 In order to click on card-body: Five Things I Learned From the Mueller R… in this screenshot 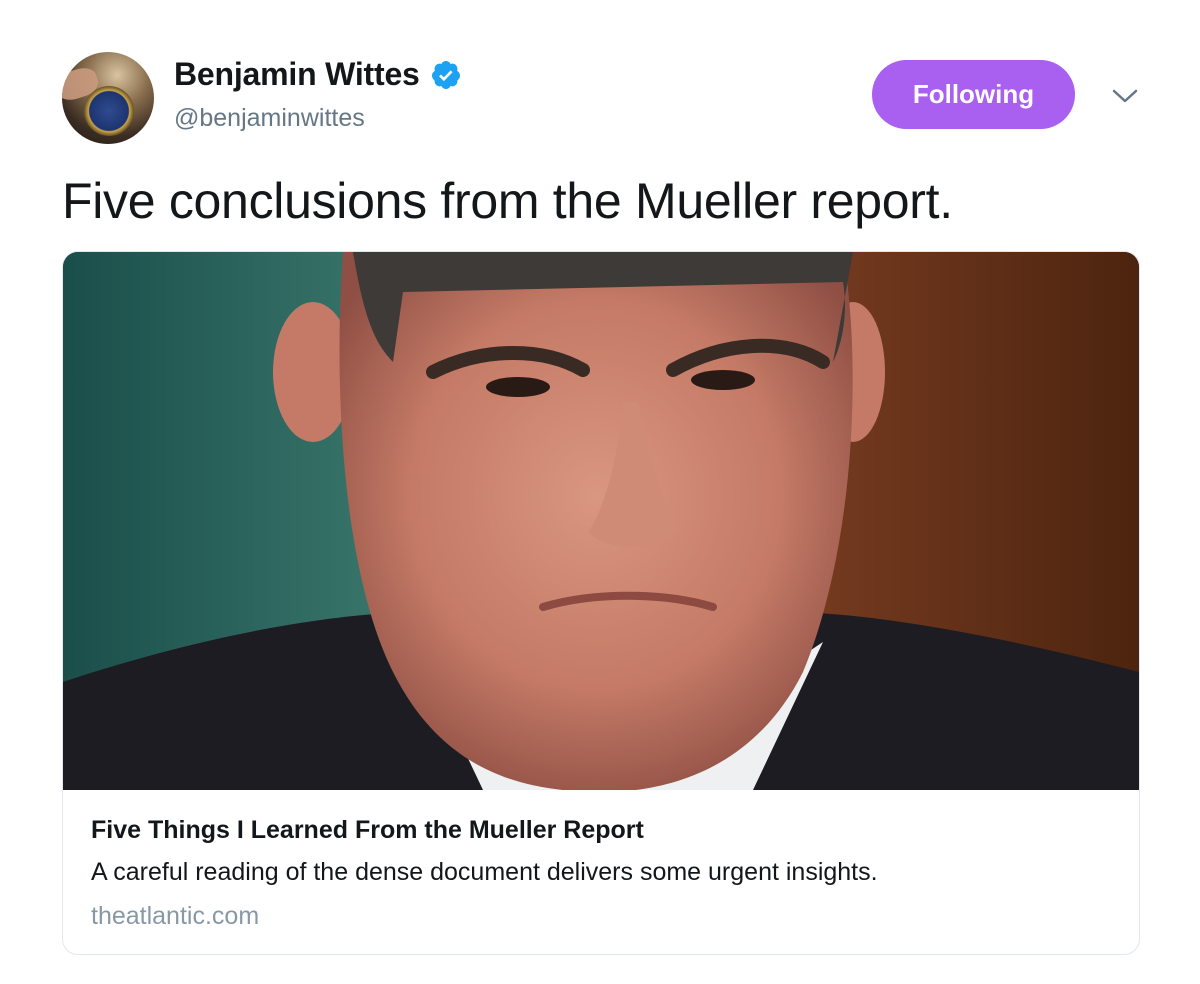, I will do `click(601, 873)`.